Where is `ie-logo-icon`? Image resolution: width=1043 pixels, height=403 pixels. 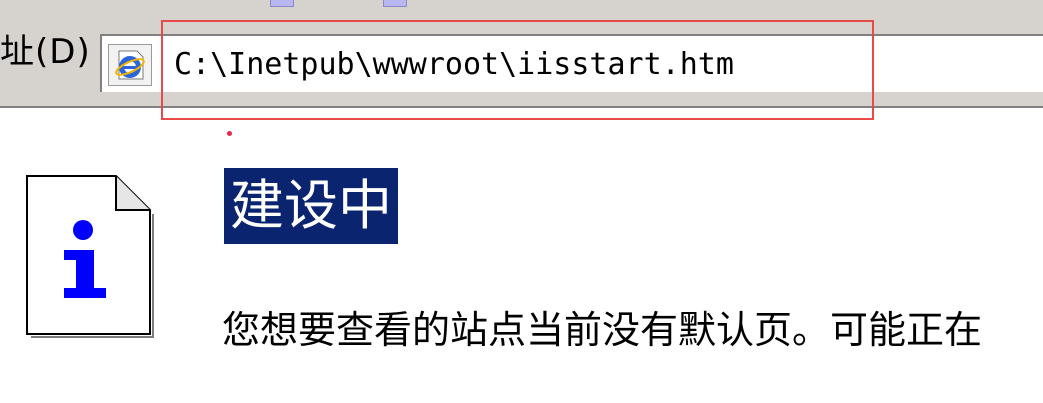 ie-logo-icon is located at coordinates (130, 65).